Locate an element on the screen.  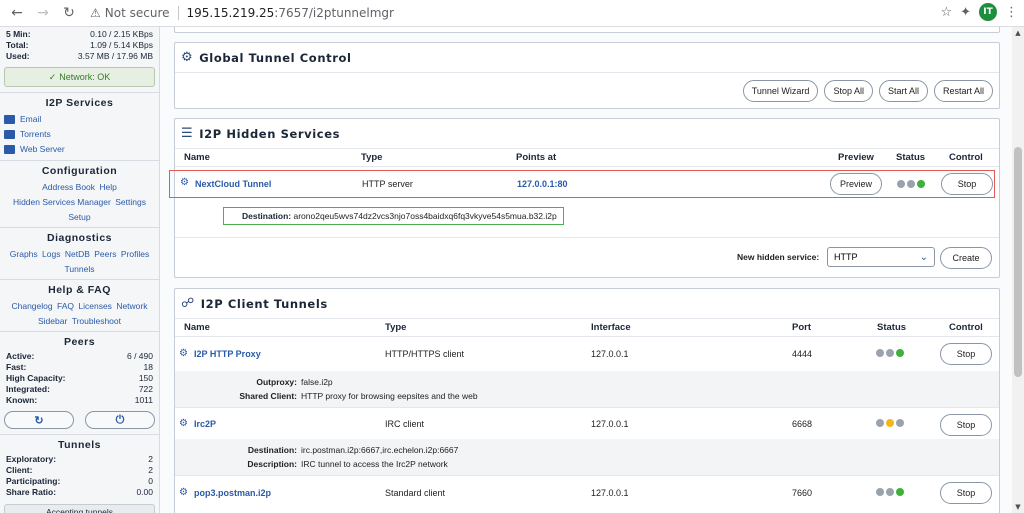
bandwidth-total: Total: 1.09 / 5.14 KBps is located at coordinates (79, 45).